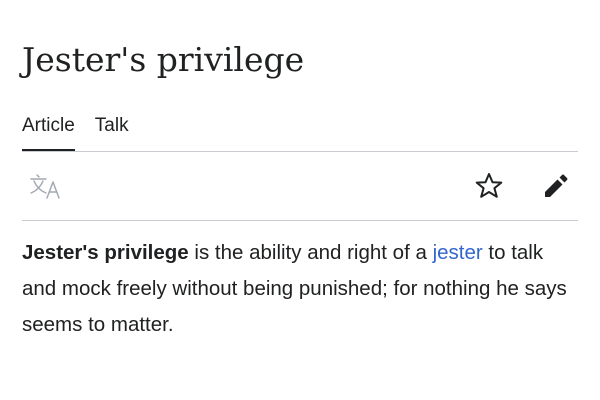 This screenshot has height=400, width=600. Describe the element at coordinates (48, 132) in the screenshot. I see `tab-article: Article` at that location.